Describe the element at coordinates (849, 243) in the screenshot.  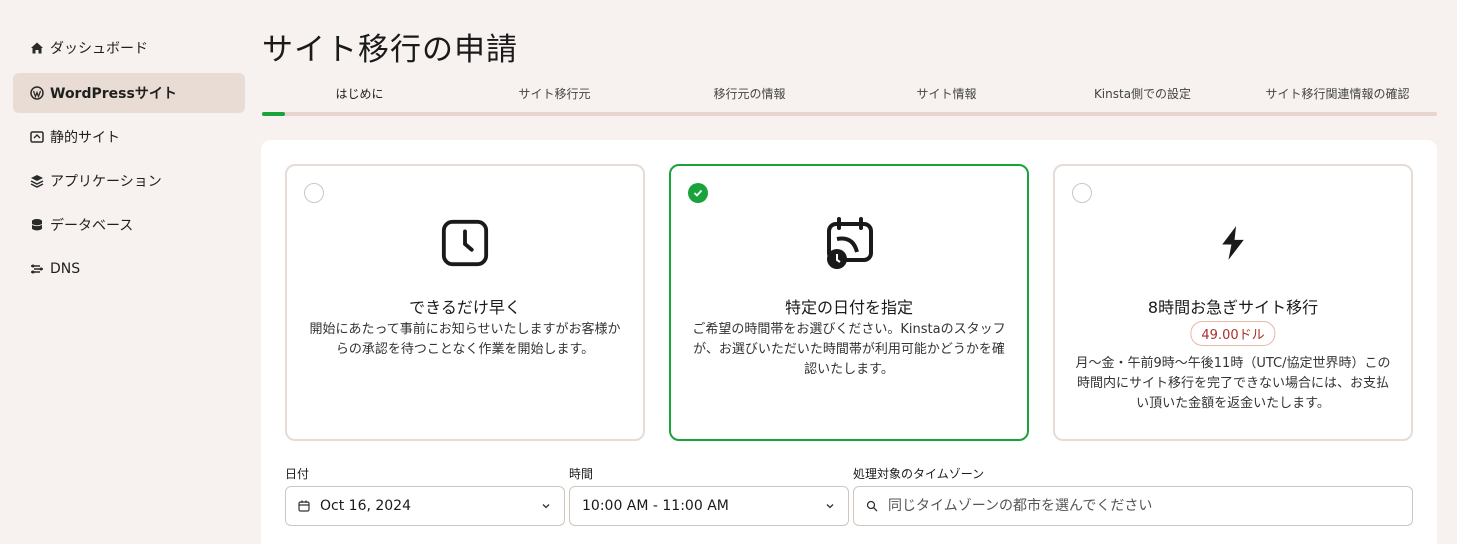
I see `calendar-clock-icon` at that location.